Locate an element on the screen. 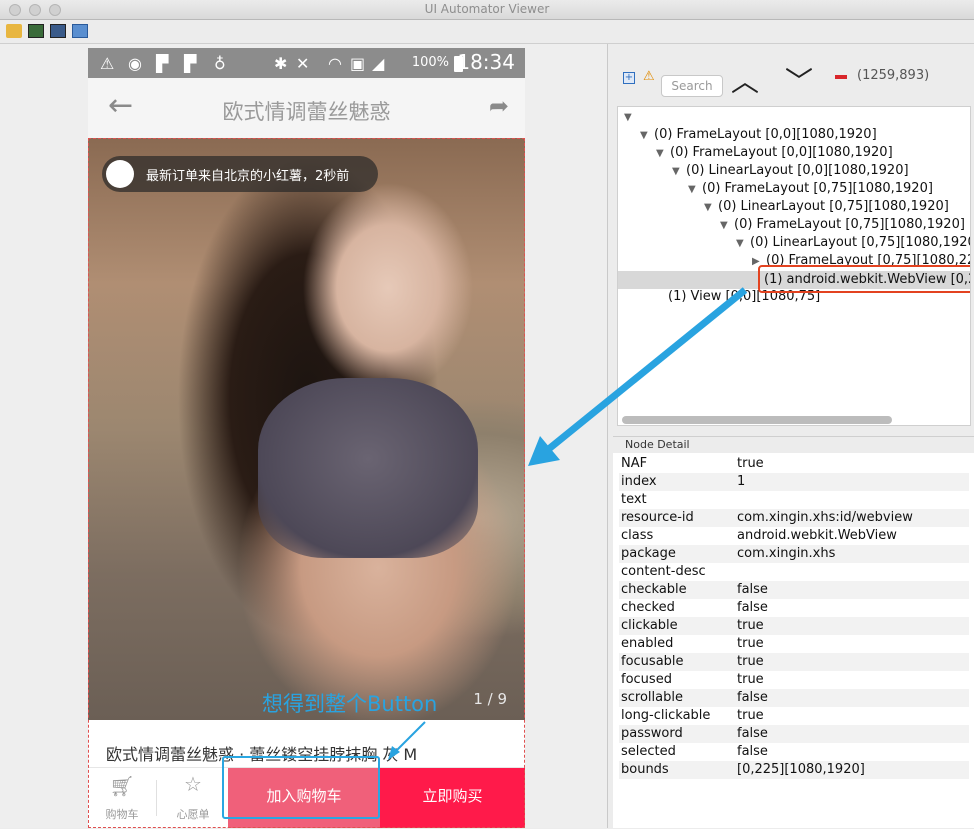 The height and width of the screenshot is (829, 974). detail-row: class android.webkit.WebView is located at coordinates (794, 536).